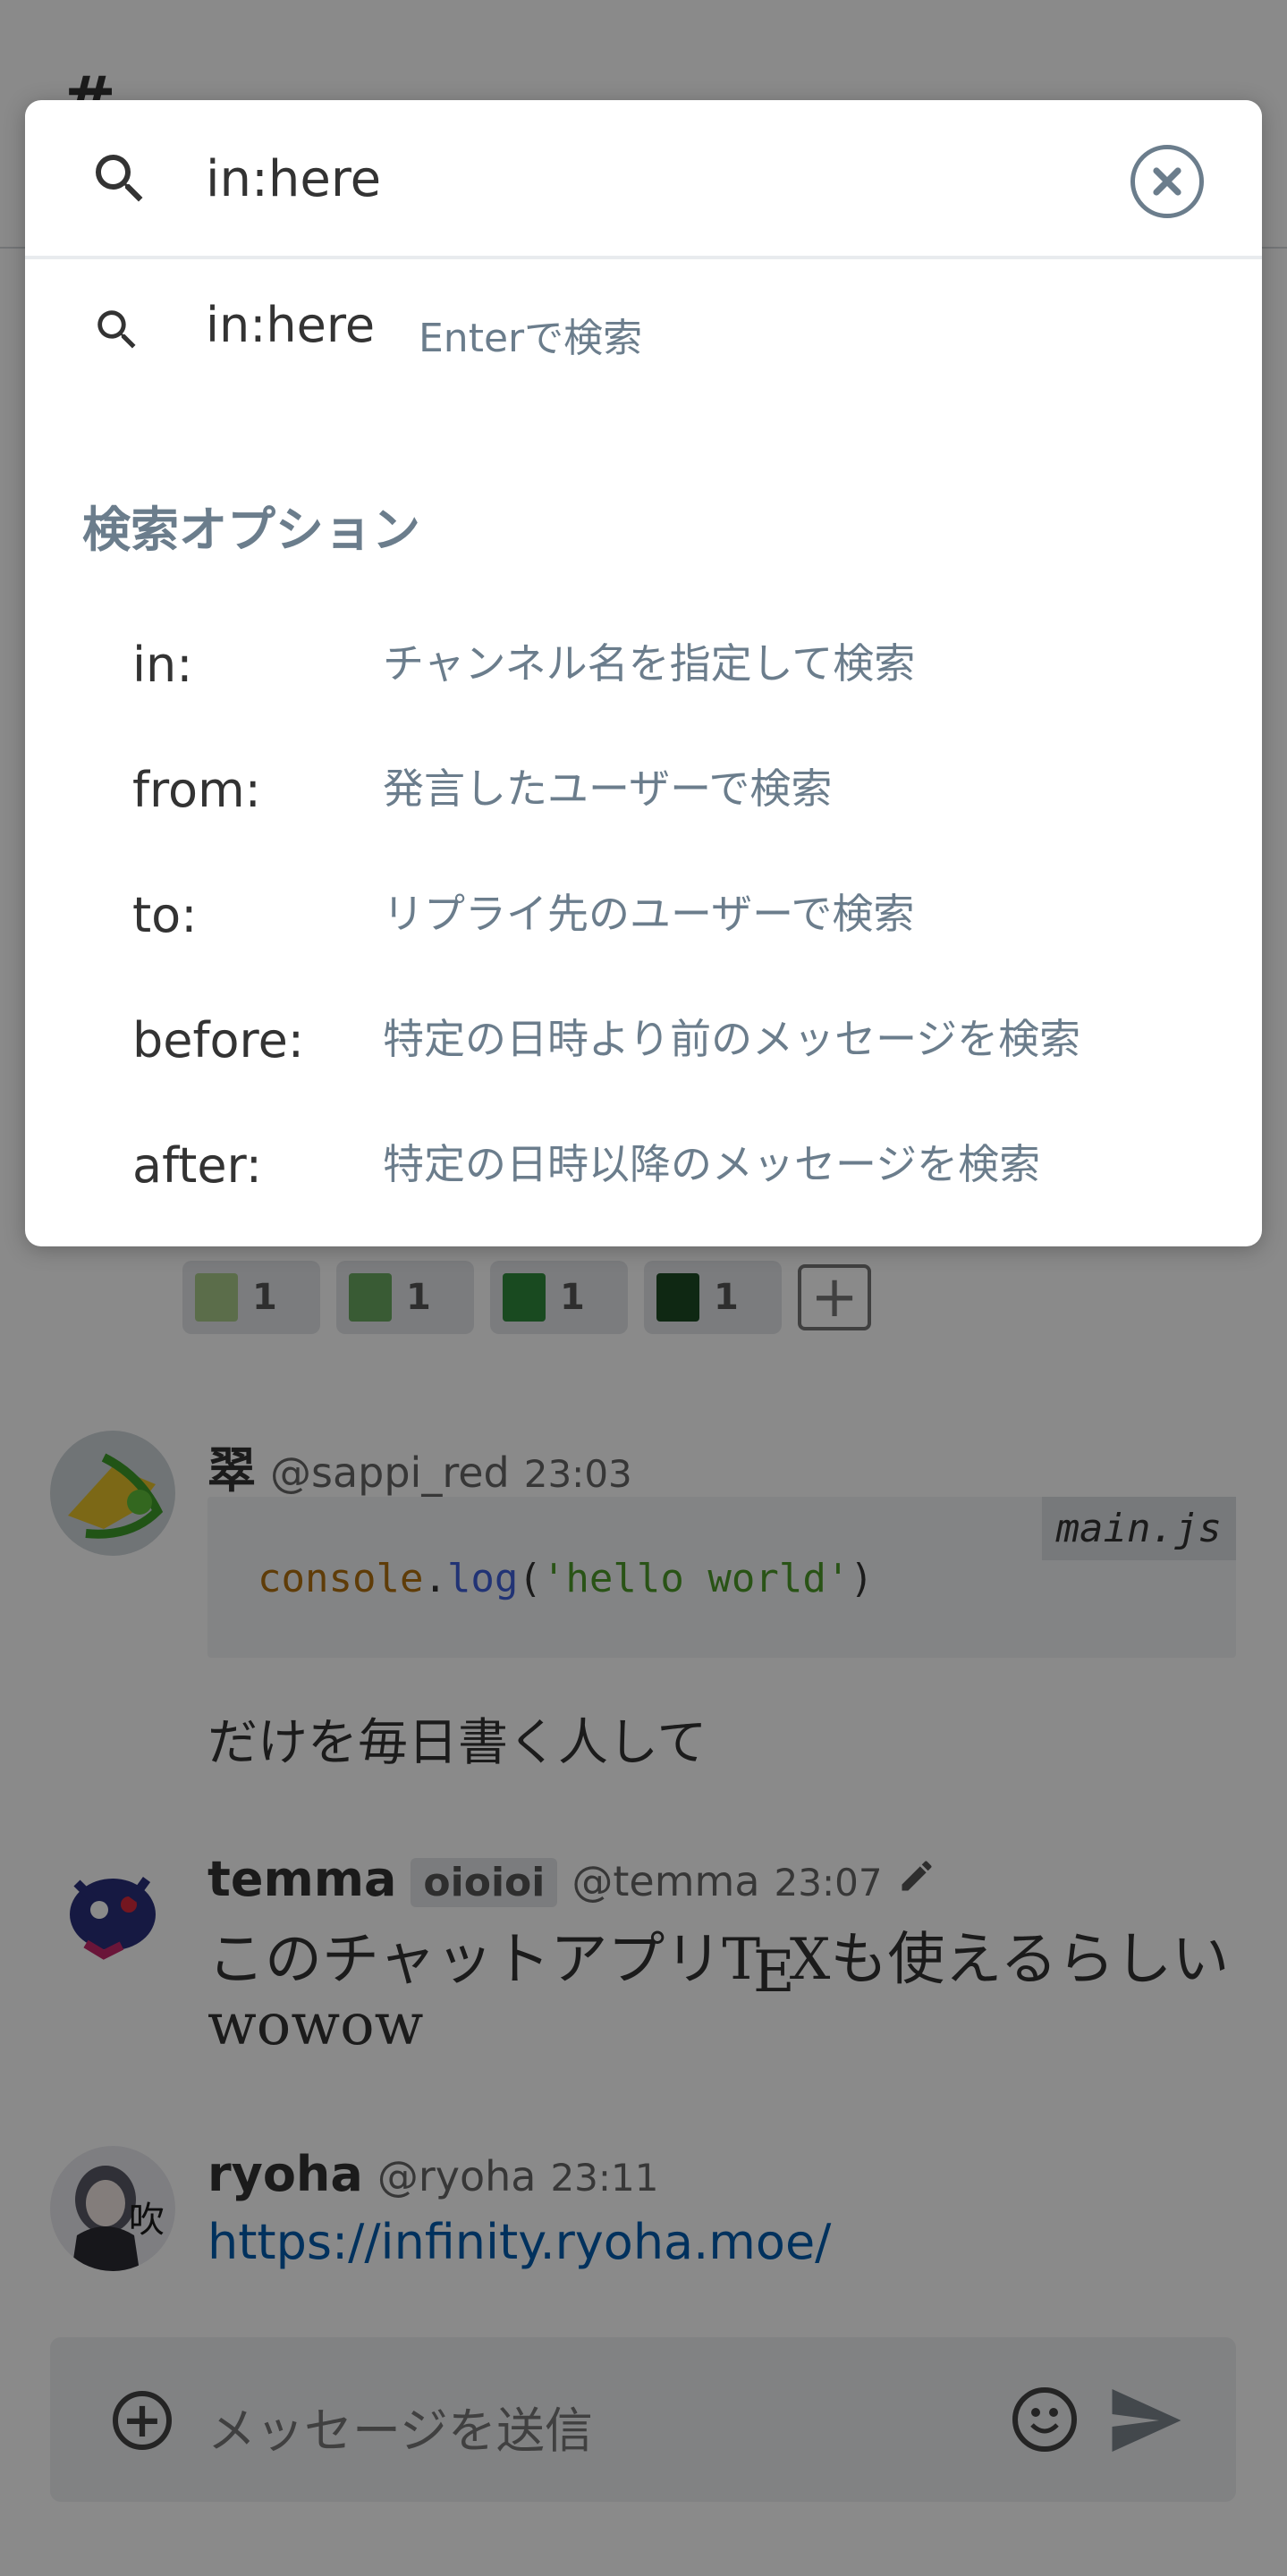 The image size is (1287, 2576). What do you see at coordinates (197, 1165) in the screenshot?
I see `option-key: after:` at bounding box center [197, 1165].